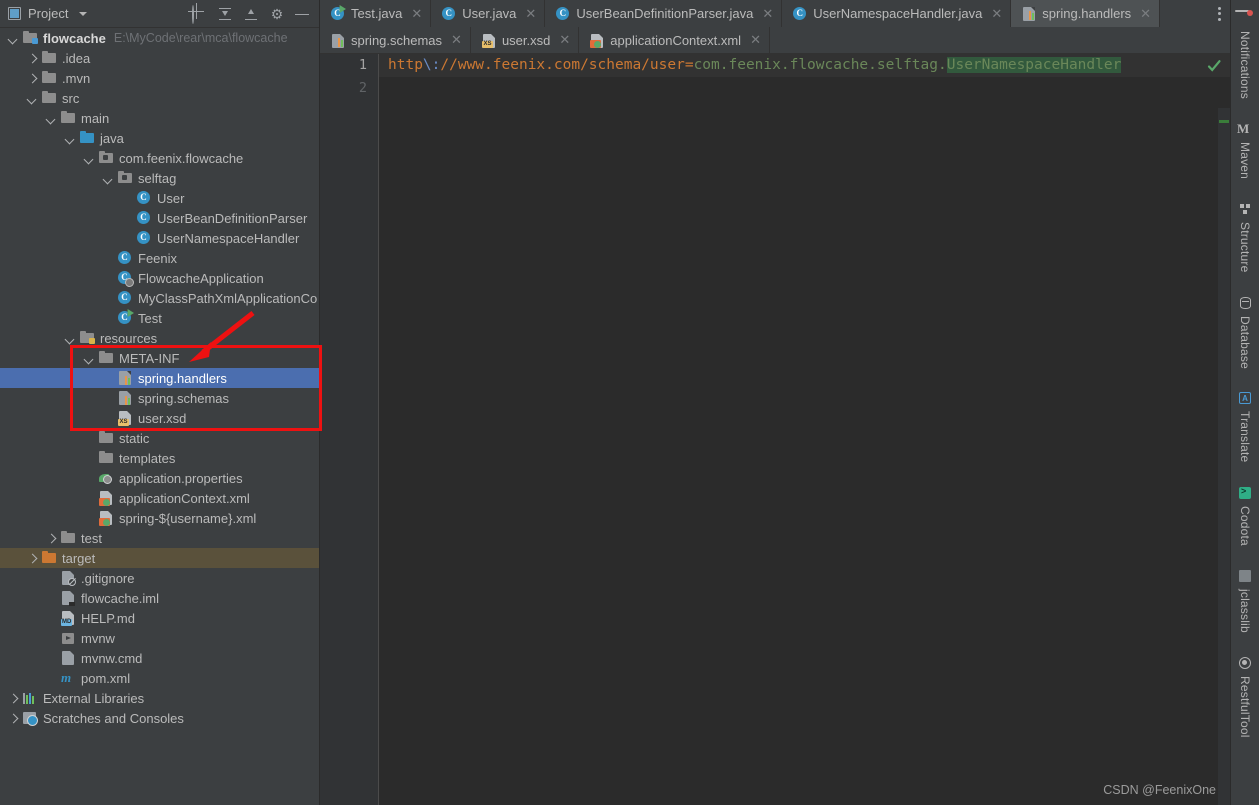  Describe the element at coordinates (159, 14) in the screenshot. I see `project-panel-header: Project ⚙` at that location.